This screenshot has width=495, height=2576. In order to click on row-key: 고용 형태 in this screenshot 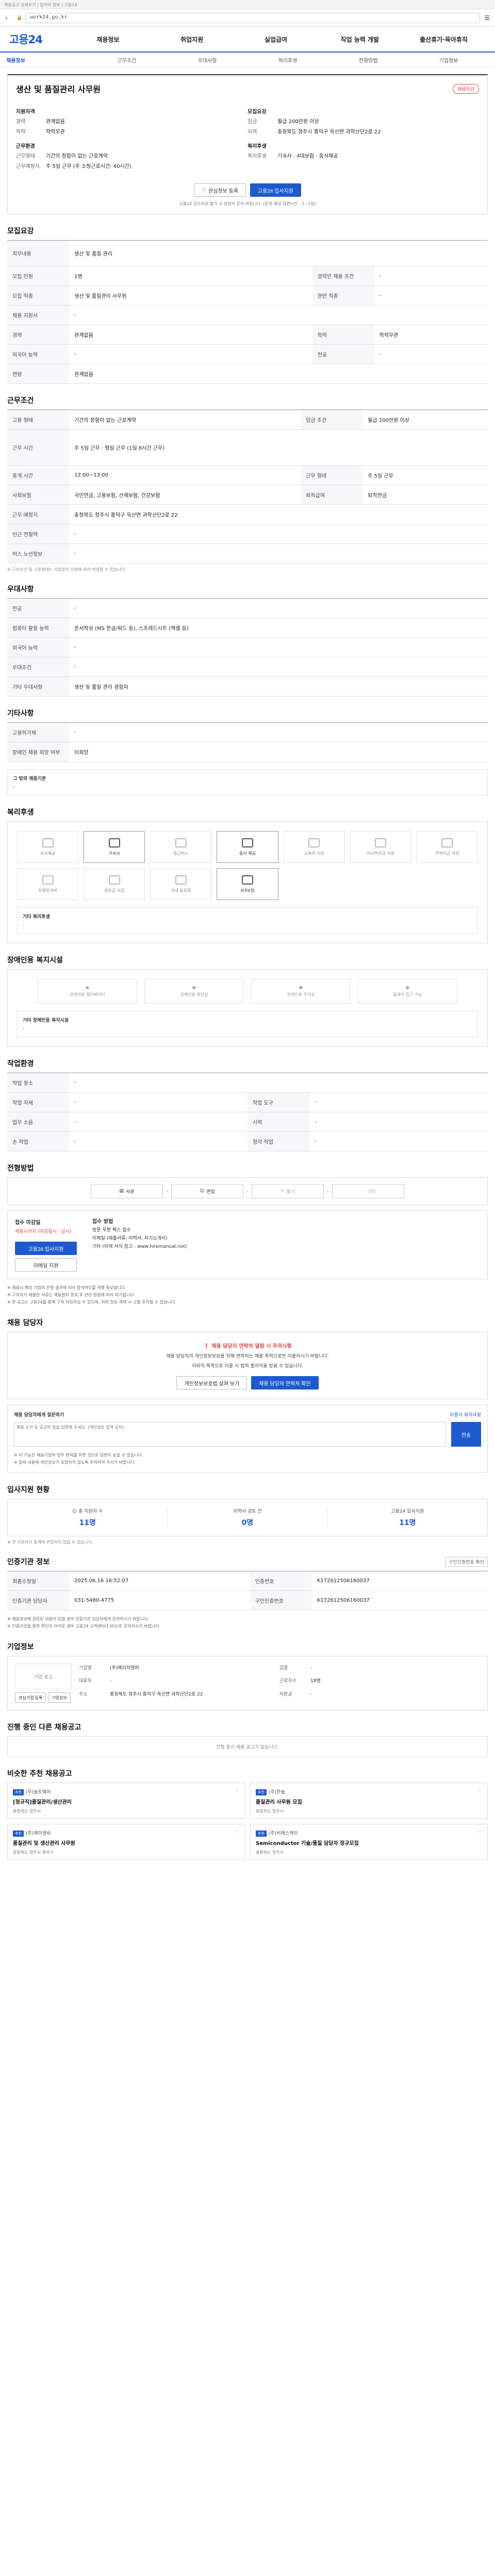, I will do `click(38, 420)`.